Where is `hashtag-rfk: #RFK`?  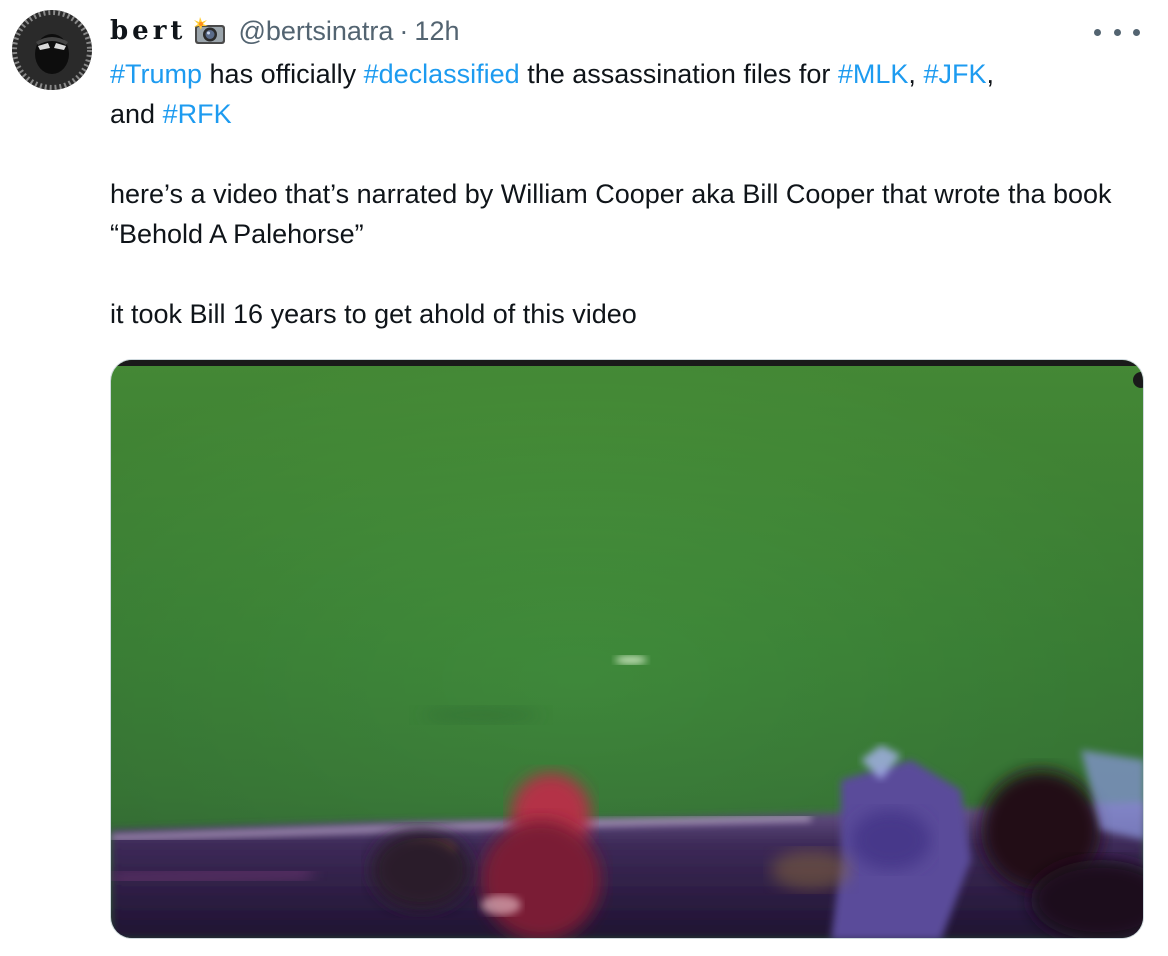
hashtag-rfk: #RFK is located at coordinates (197, 114).